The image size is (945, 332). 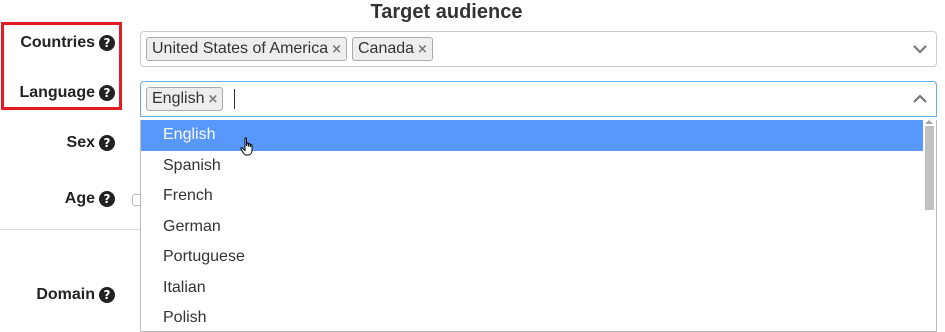 What do you see at coordinates (920, 99) in the screenshot?
I see `chevron-up-icon` at bounding box center [920, 99].